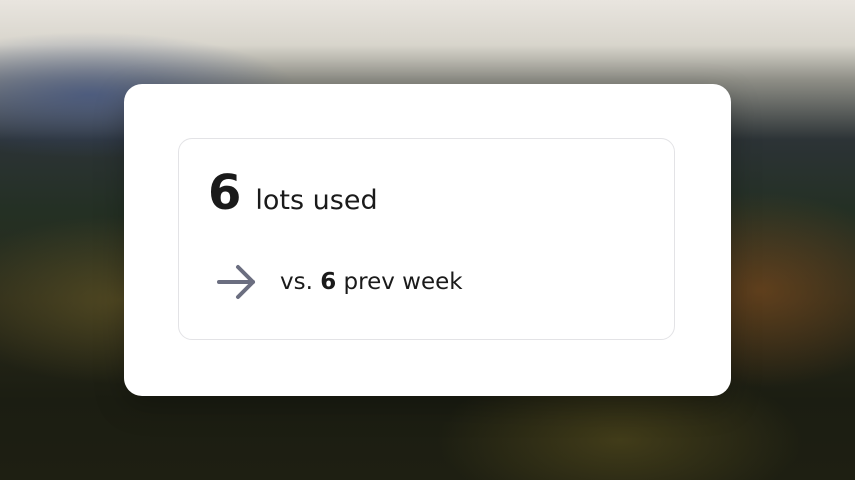 This screenshot has width=855, height=480. I want to click on arrow-right-icon, so click(237, 282).